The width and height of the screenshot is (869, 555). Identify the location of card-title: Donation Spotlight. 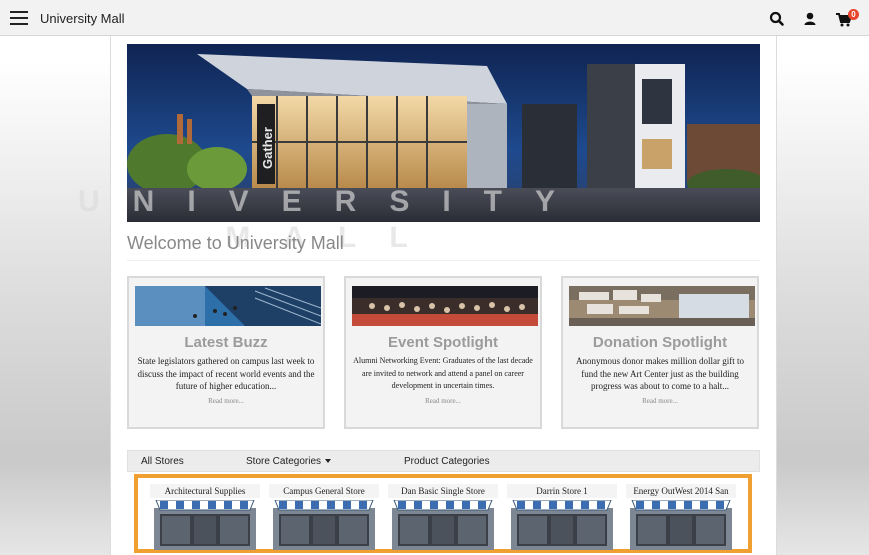
(660, 342).